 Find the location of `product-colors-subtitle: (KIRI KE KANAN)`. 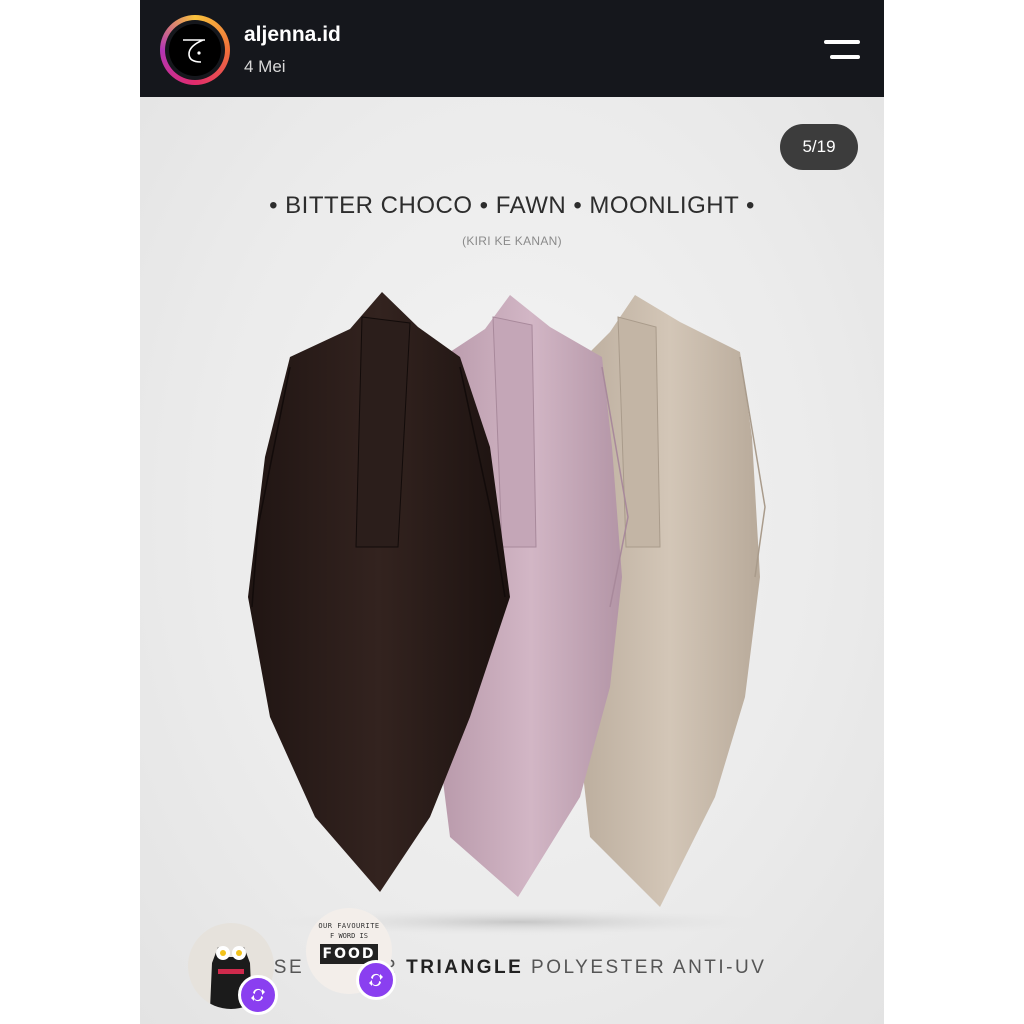

product-colors-subtitle: (KIRI KE KANAN) is located at coordinates (512, 241).